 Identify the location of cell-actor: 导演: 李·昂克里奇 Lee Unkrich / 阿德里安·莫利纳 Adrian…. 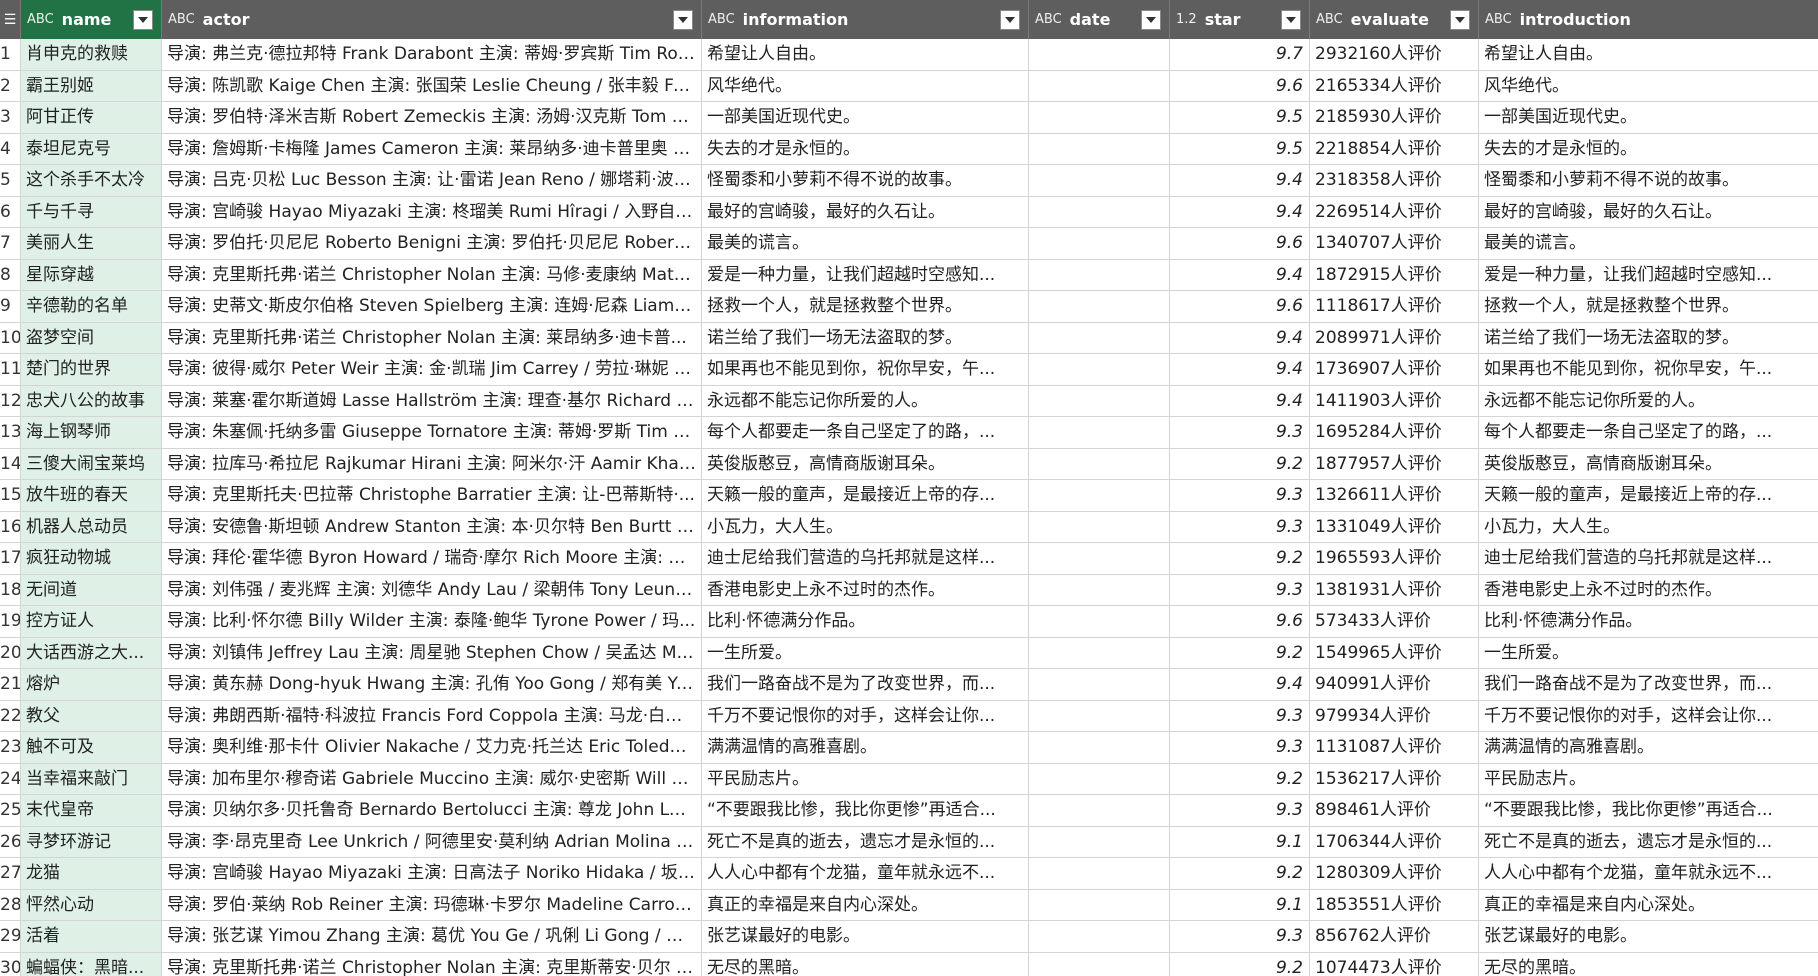
(432, 842).